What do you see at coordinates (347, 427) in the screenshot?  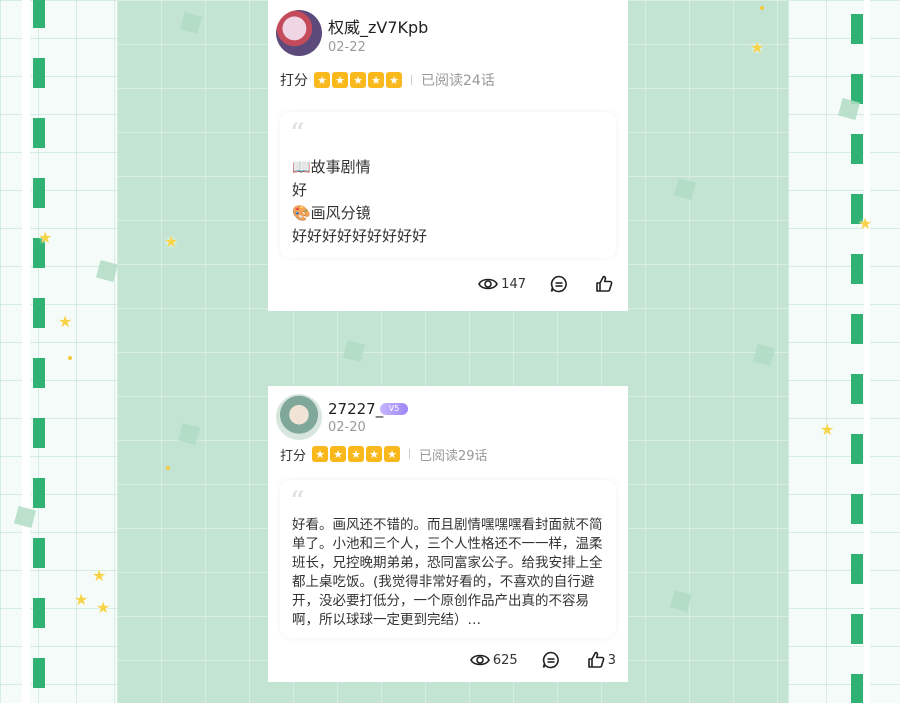 I see `review-date: 02-20` at bounding box center [347, 427].